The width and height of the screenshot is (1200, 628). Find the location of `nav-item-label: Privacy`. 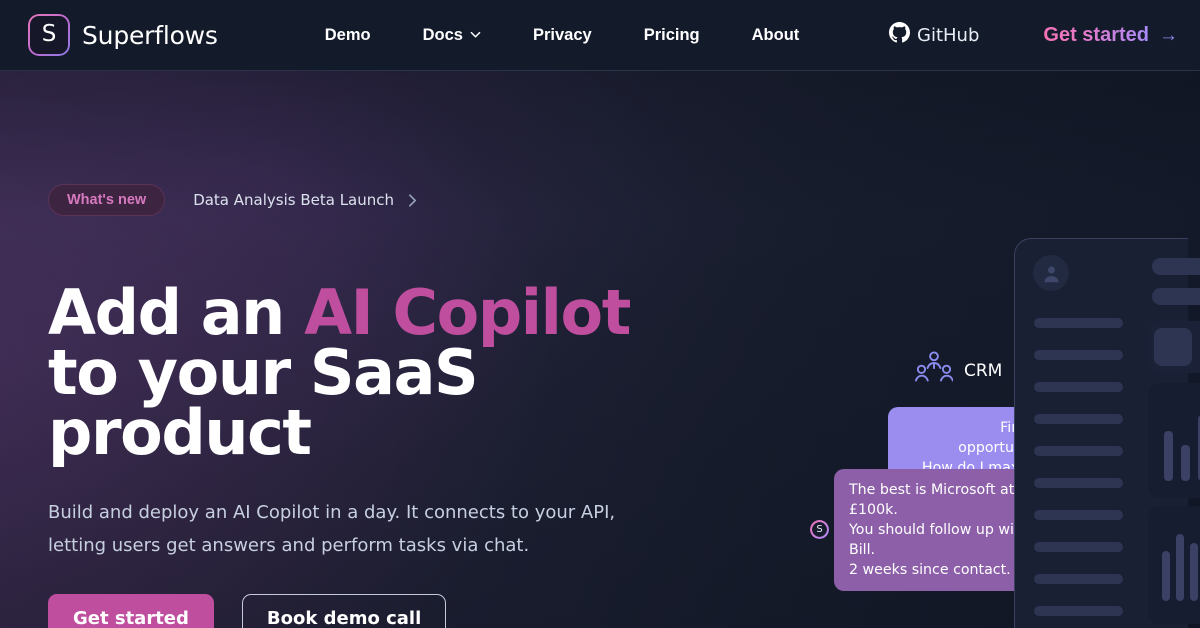

nav-item-label: Privacy is located at coordinates (562, 34).